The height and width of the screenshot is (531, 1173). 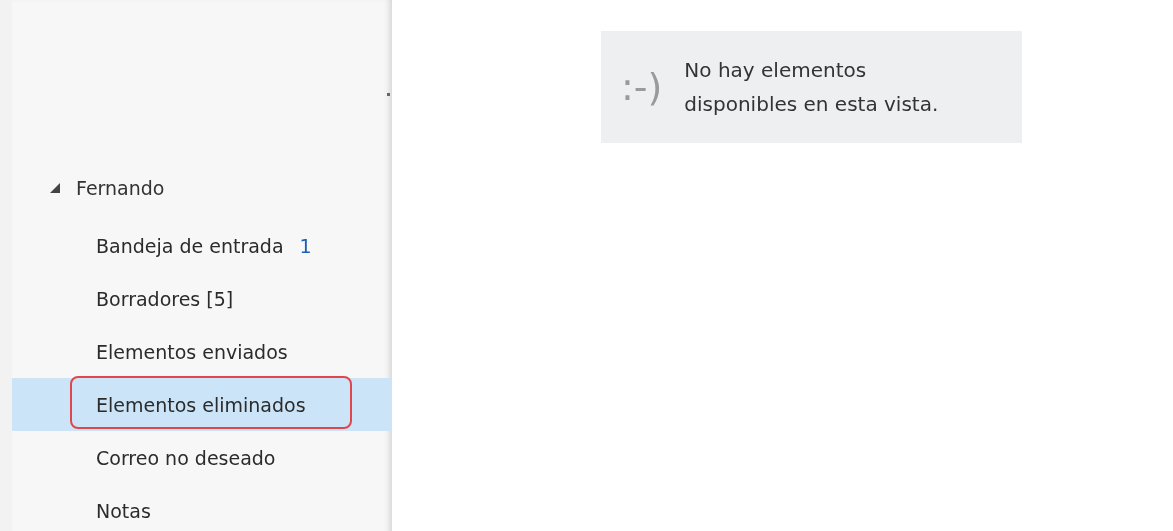 What do you see at coordinates (186, 457) in the screenshot?
I see `folder-name: Correo no deseado` at bounding box center [186, 457].